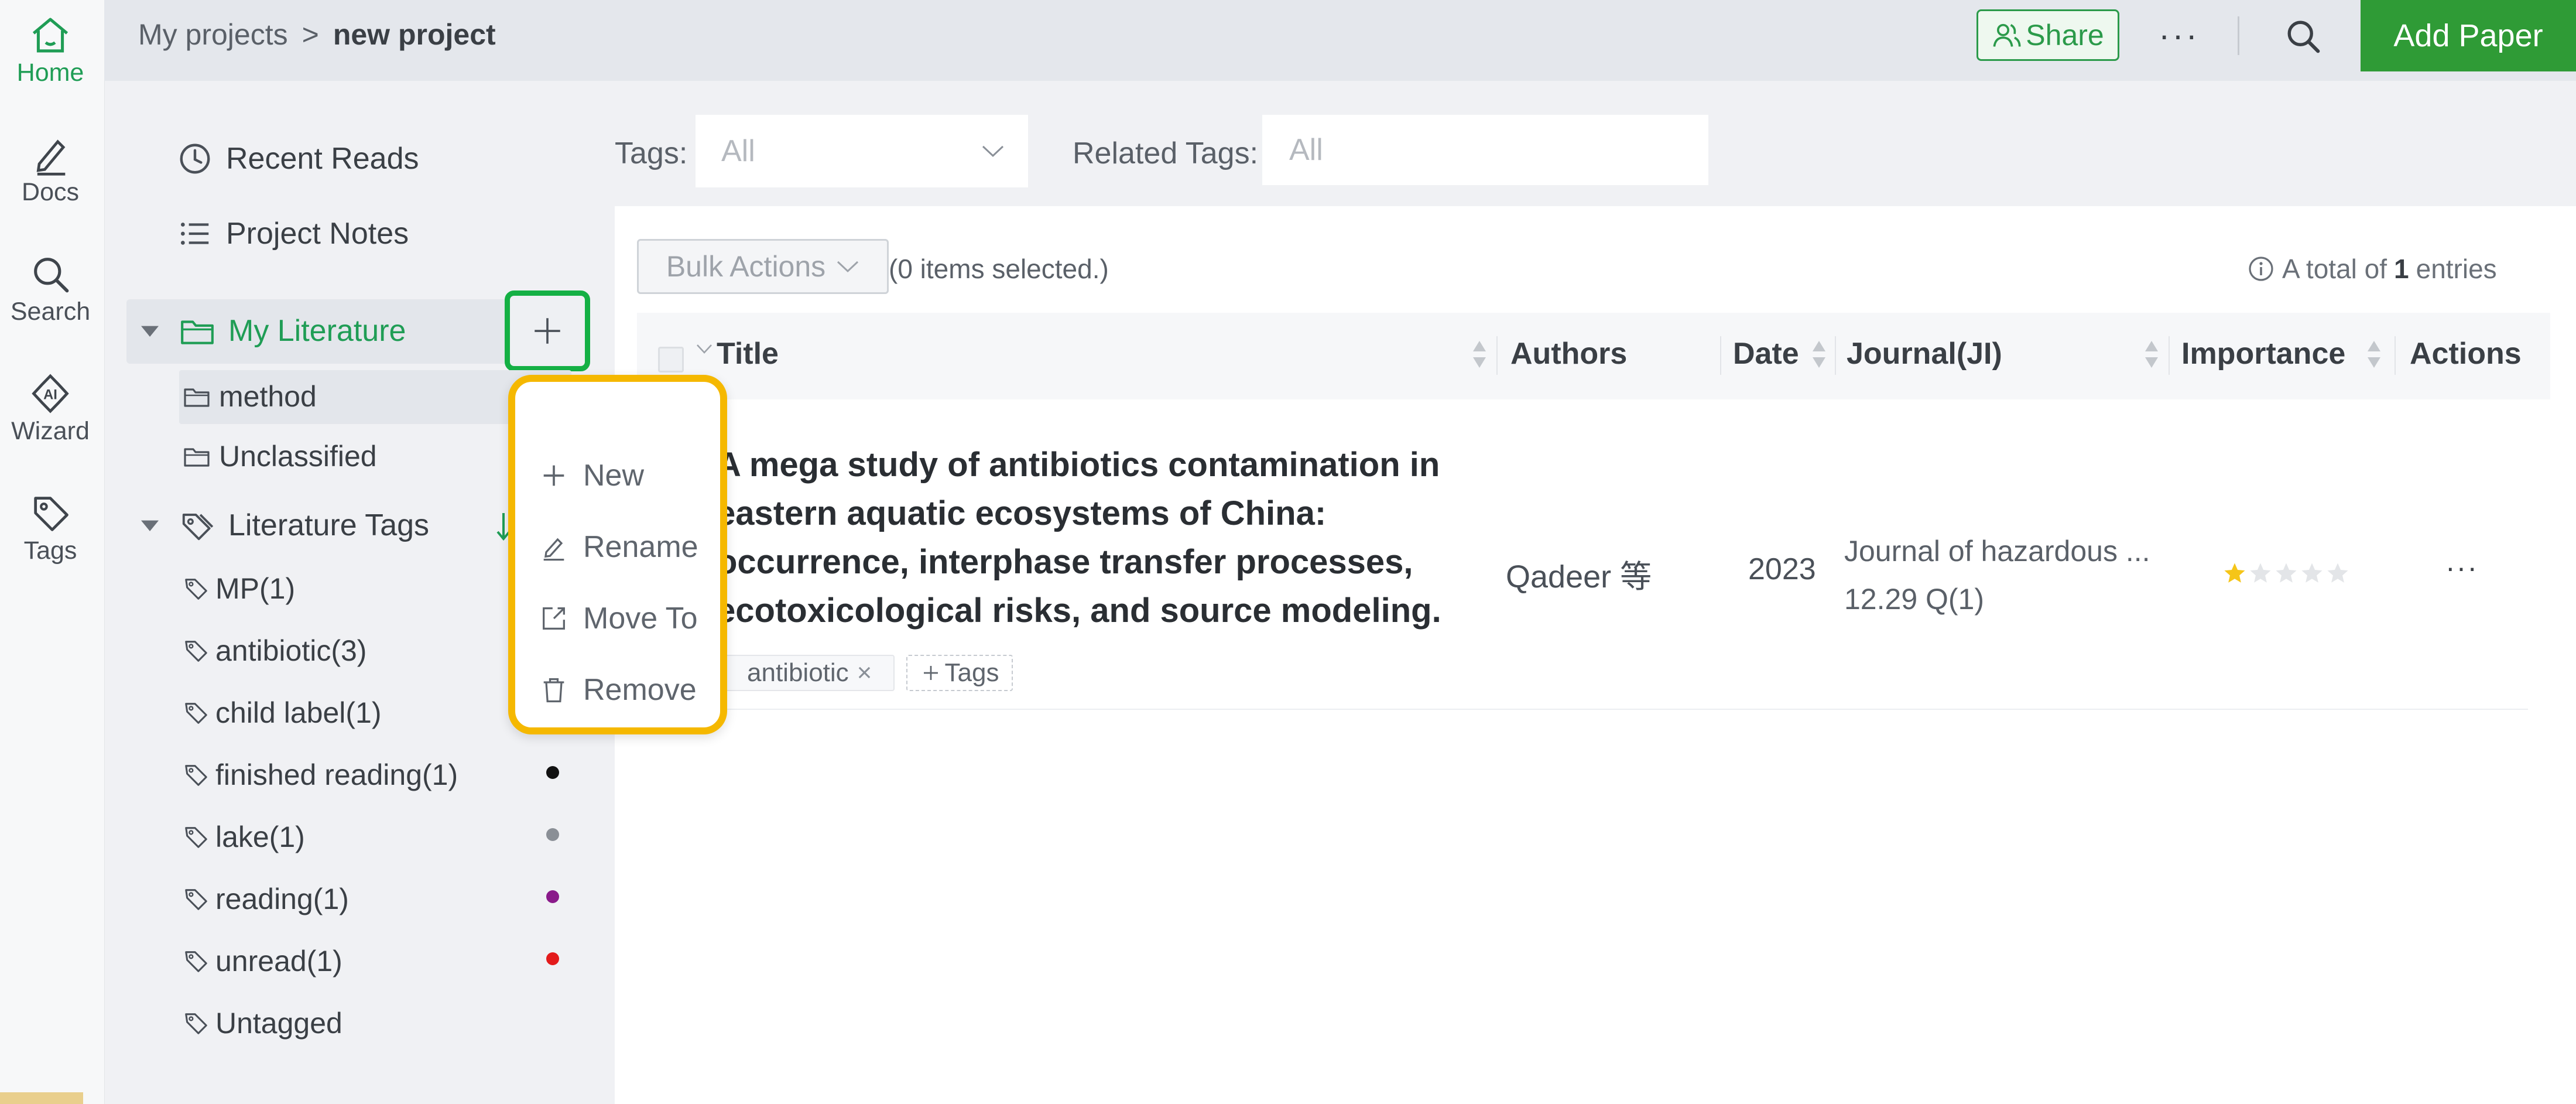 Image resolution: width=2576 pixels, height=1104 pixels. What do you see at coordinates (1568, 353) in the screenshot?
I see `column-authors: Authors` at bounding box center [1568, 353].